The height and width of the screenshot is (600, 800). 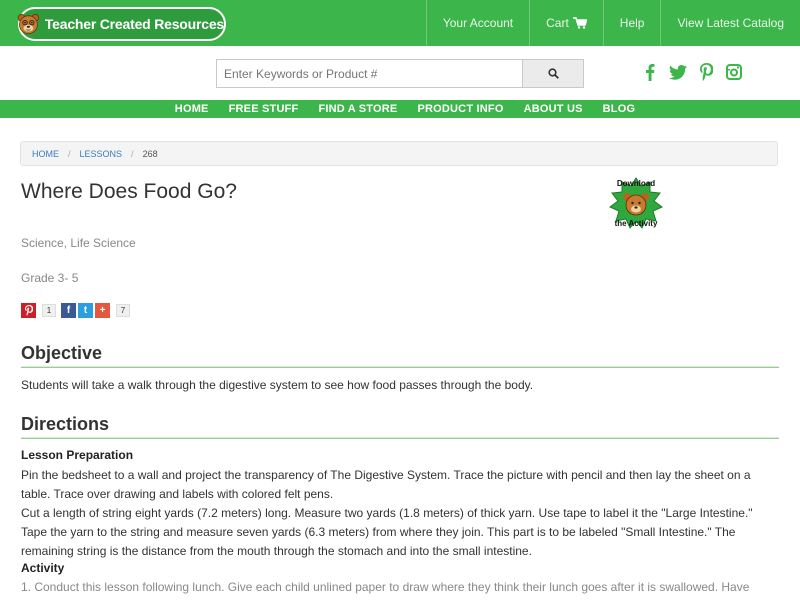 What do you see at coordinates (636, 204) in the screenshot?
I see `download-activity-button: Download the Activity` at bounding box center [636, 204].